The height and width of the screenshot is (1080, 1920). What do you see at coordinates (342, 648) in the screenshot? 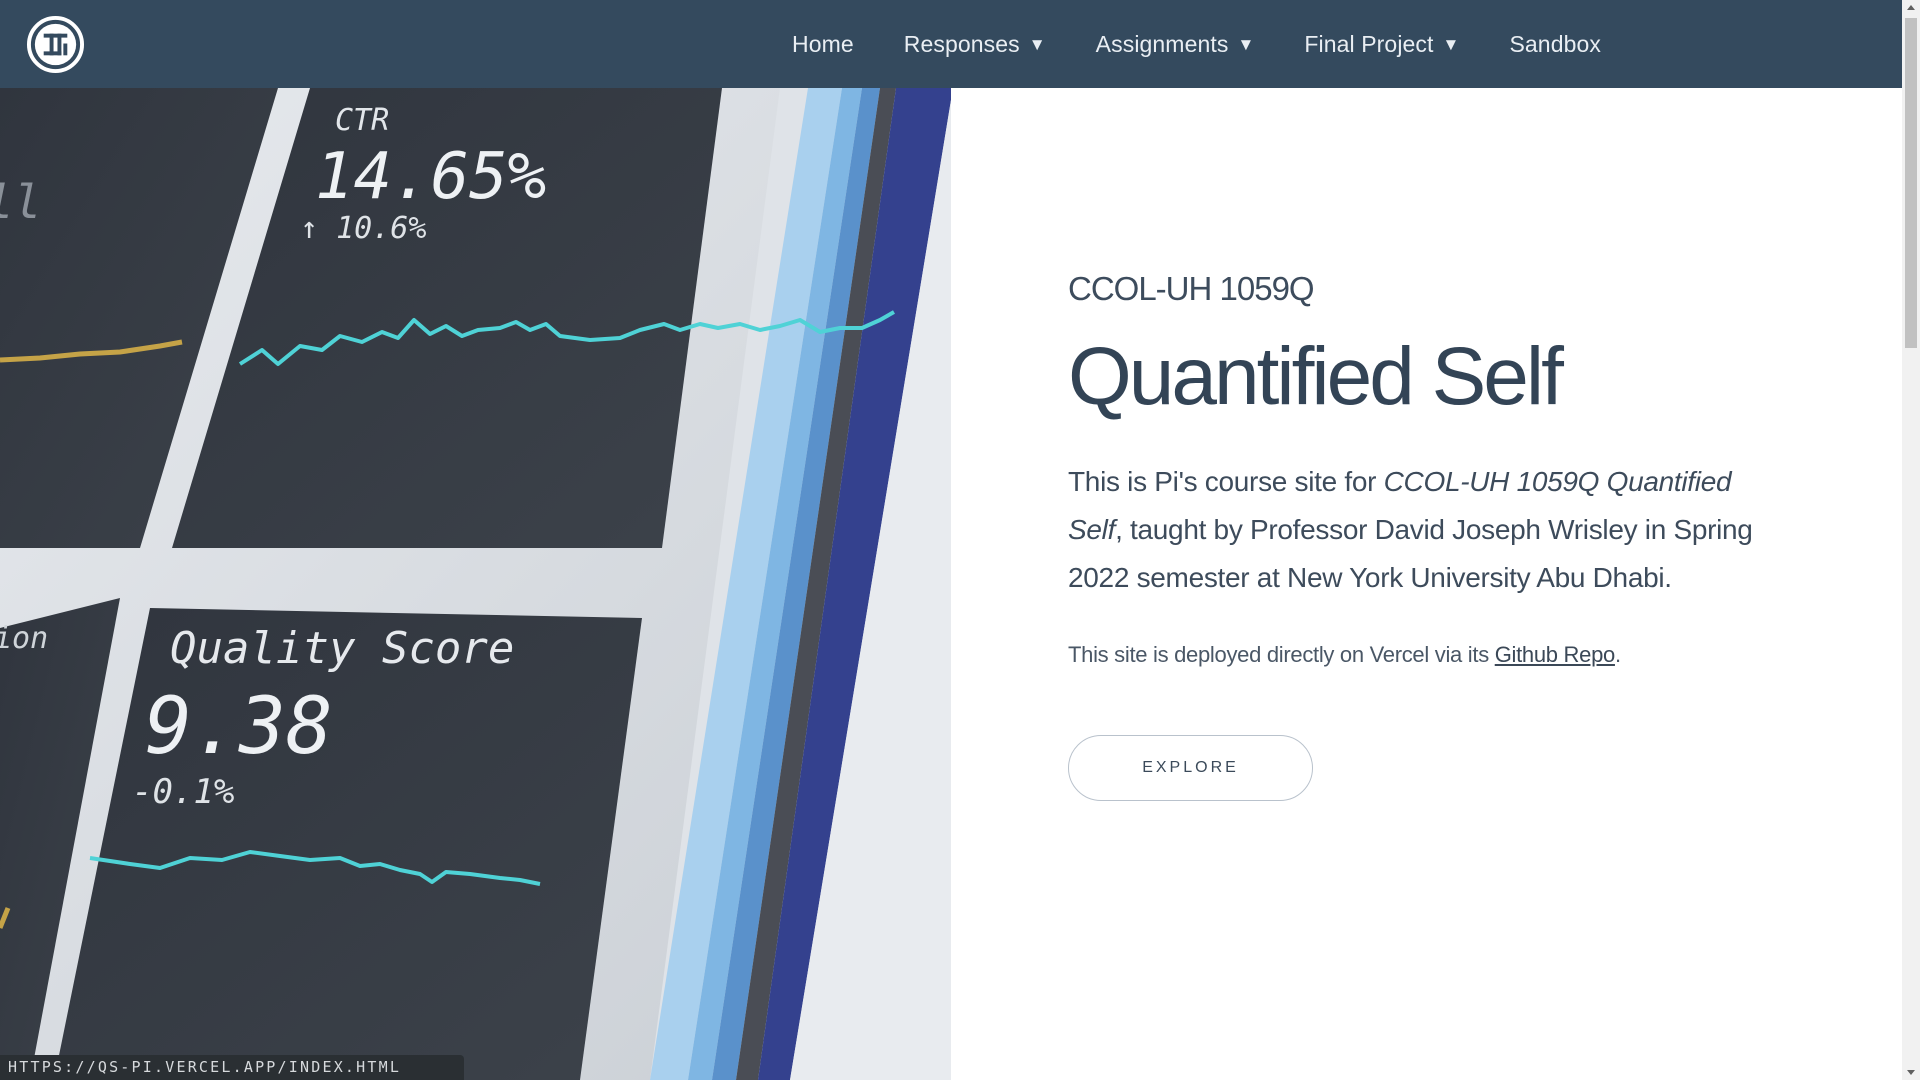
I see `quality-score-label: Quality Score` at bounding box center [342, 648].